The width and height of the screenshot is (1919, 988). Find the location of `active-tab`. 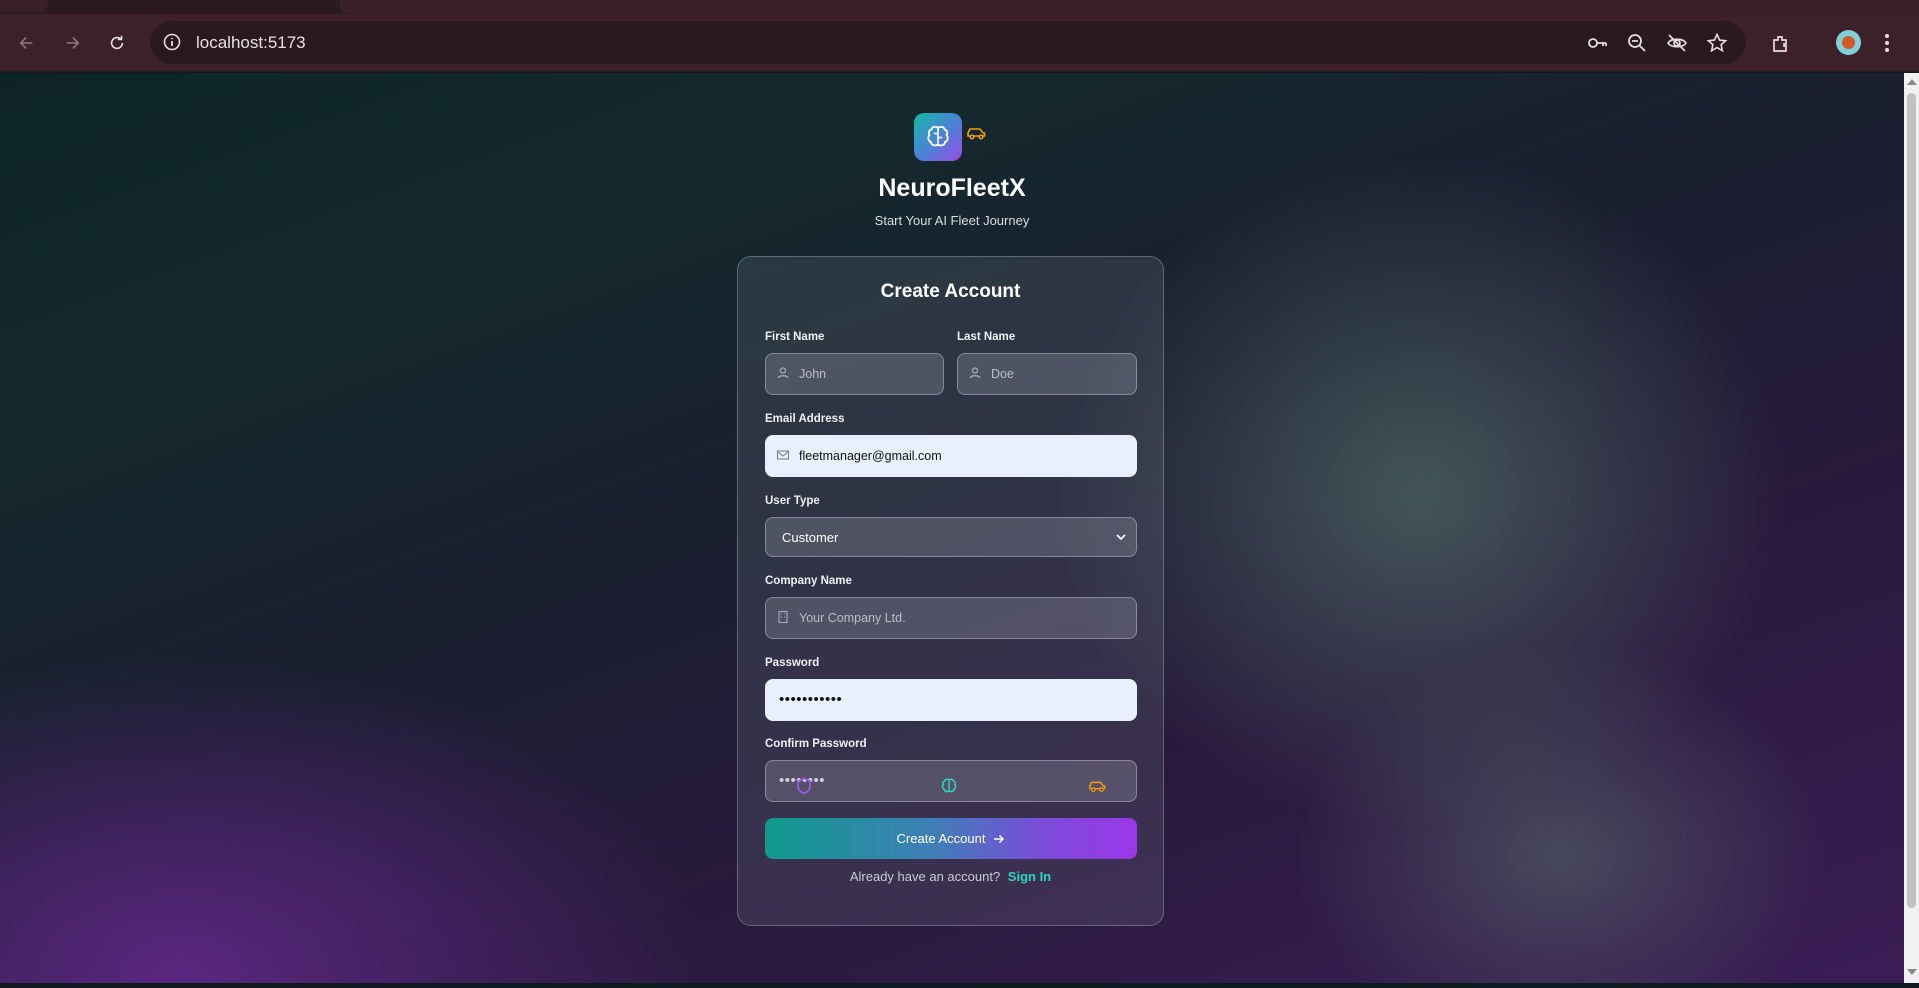

active-tab is located at coordinates (1129, 7).